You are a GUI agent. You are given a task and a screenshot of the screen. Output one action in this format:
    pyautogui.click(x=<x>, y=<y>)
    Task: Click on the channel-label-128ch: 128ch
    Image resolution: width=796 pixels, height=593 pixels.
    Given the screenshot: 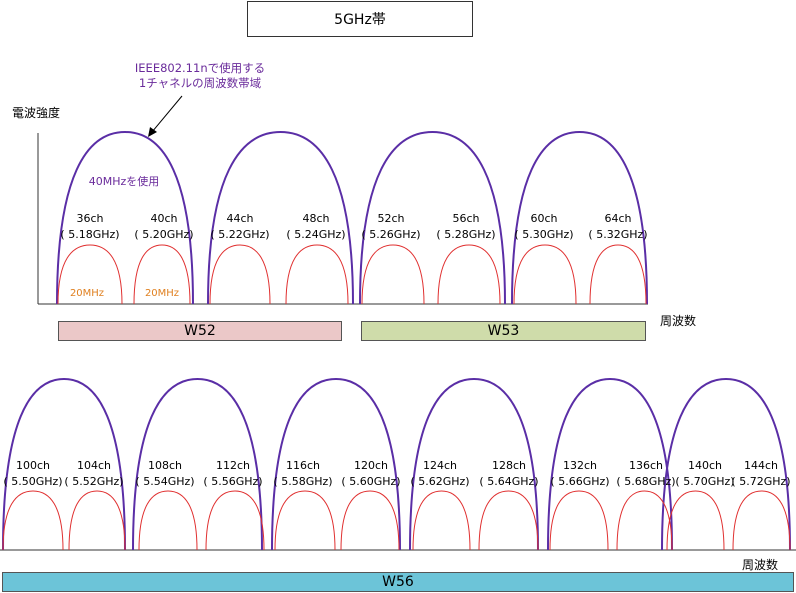 What is the action you would take?
    pyautogui.click(x=509, y=465)
    